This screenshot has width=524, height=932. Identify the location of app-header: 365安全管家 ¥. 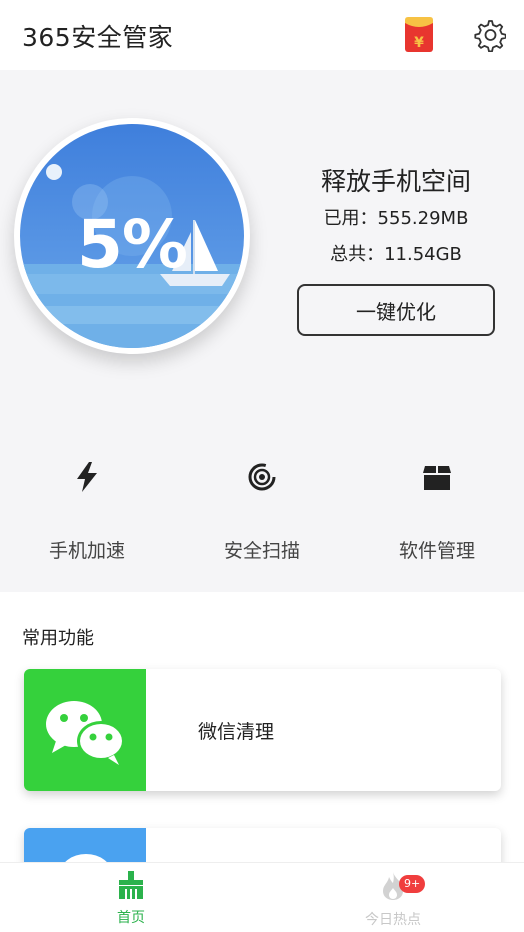
(262, 35).